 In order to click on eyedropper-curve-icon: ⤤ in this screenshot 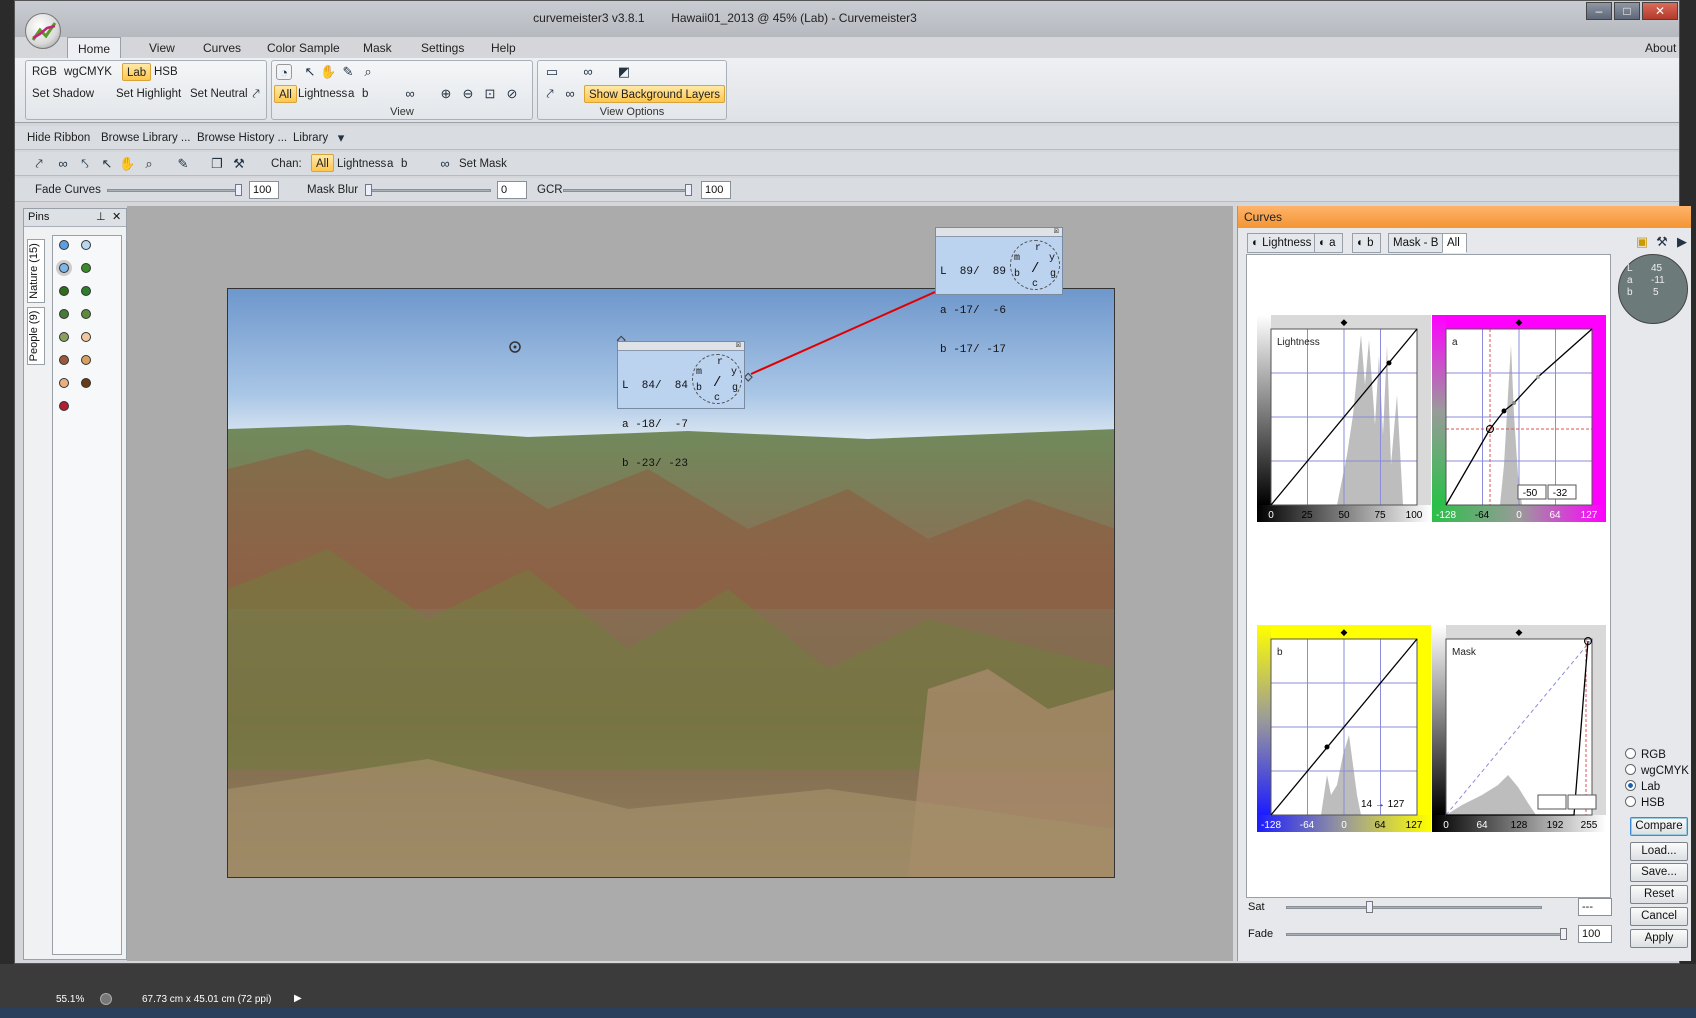, I will do `click(256, 94)`.